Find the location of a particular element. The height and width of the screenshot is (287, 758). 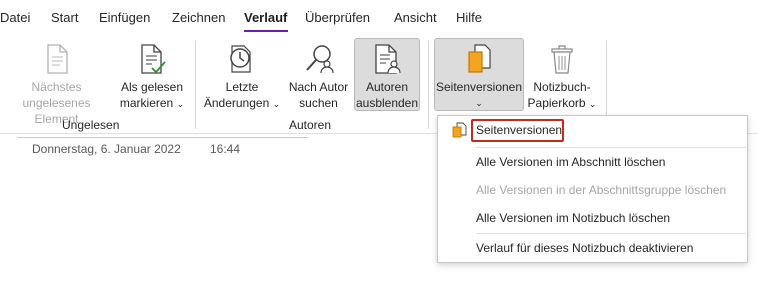

mark-as-read-label-line1: Als gelesen is located at coordinates (152, 87).